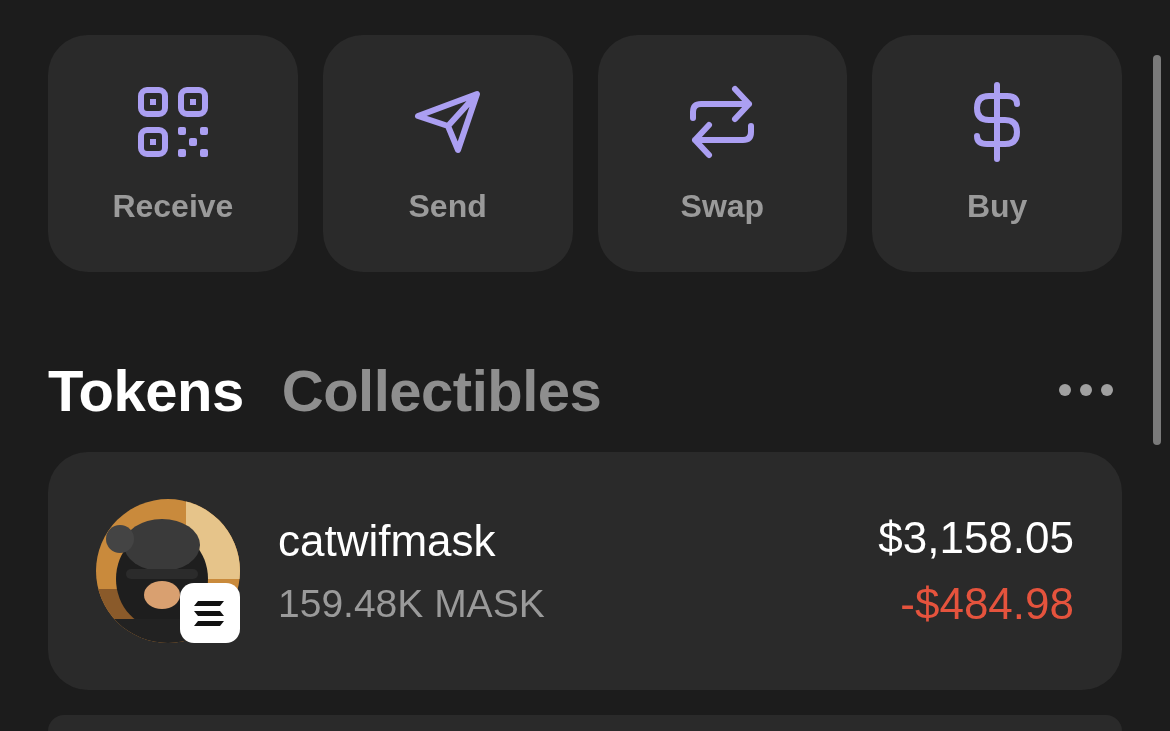 The height and width of the screenshot is (731, 1170). What do you see at coordinates (1157, 250) in the screenshot?
I see `scrollbar` at bounding box center [1157, 250].